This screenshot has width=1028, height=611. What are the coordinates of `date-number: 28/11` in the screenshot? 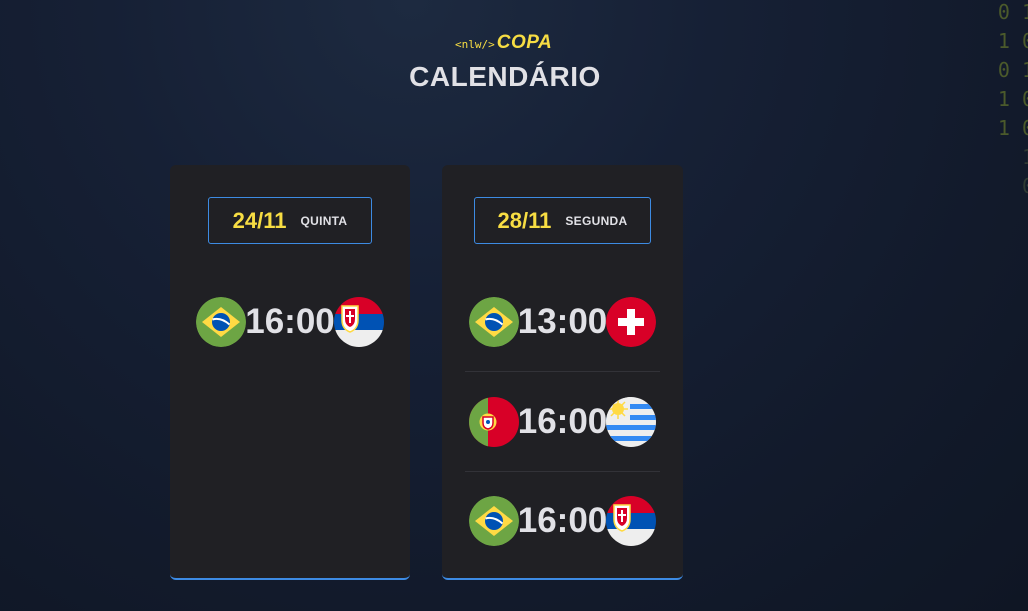 It's located at (524, 220).